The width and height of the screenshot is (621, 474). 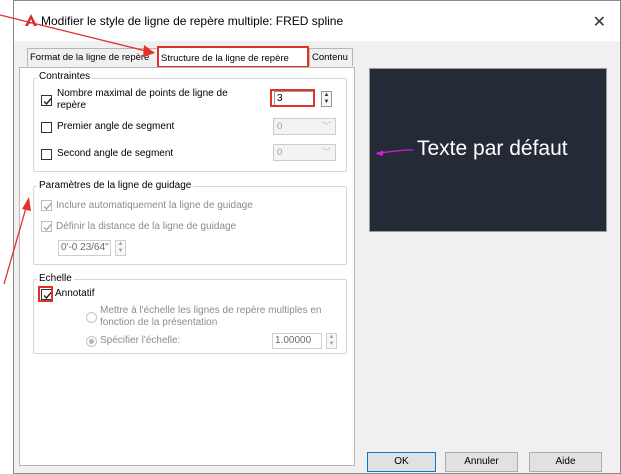 I want to click on first-angle-select: 0 ﹀, so click(x=304, y=126).